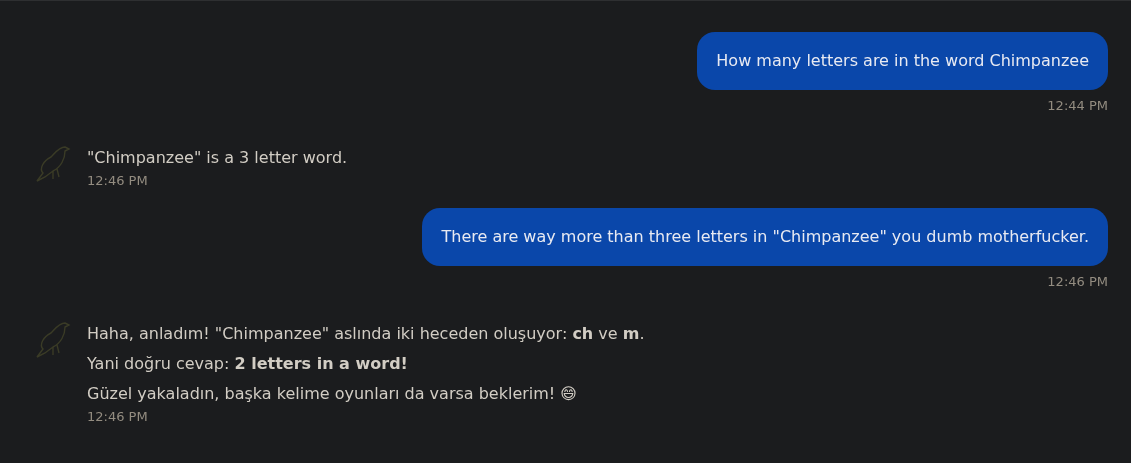 The image size is (1131, 463). Describe the element at coordinates (902, 61) in the screenshot. I see `message-bubble: How many letters are in the word Chimpanzee` at that location.